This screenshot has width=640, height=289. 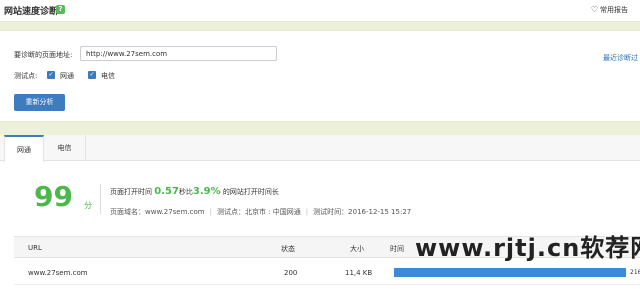 What do you see at coordinates (131, 192) in the screenshot?
I see `summary-prefix: 页面打开时间` at bounding box center [131, 192].